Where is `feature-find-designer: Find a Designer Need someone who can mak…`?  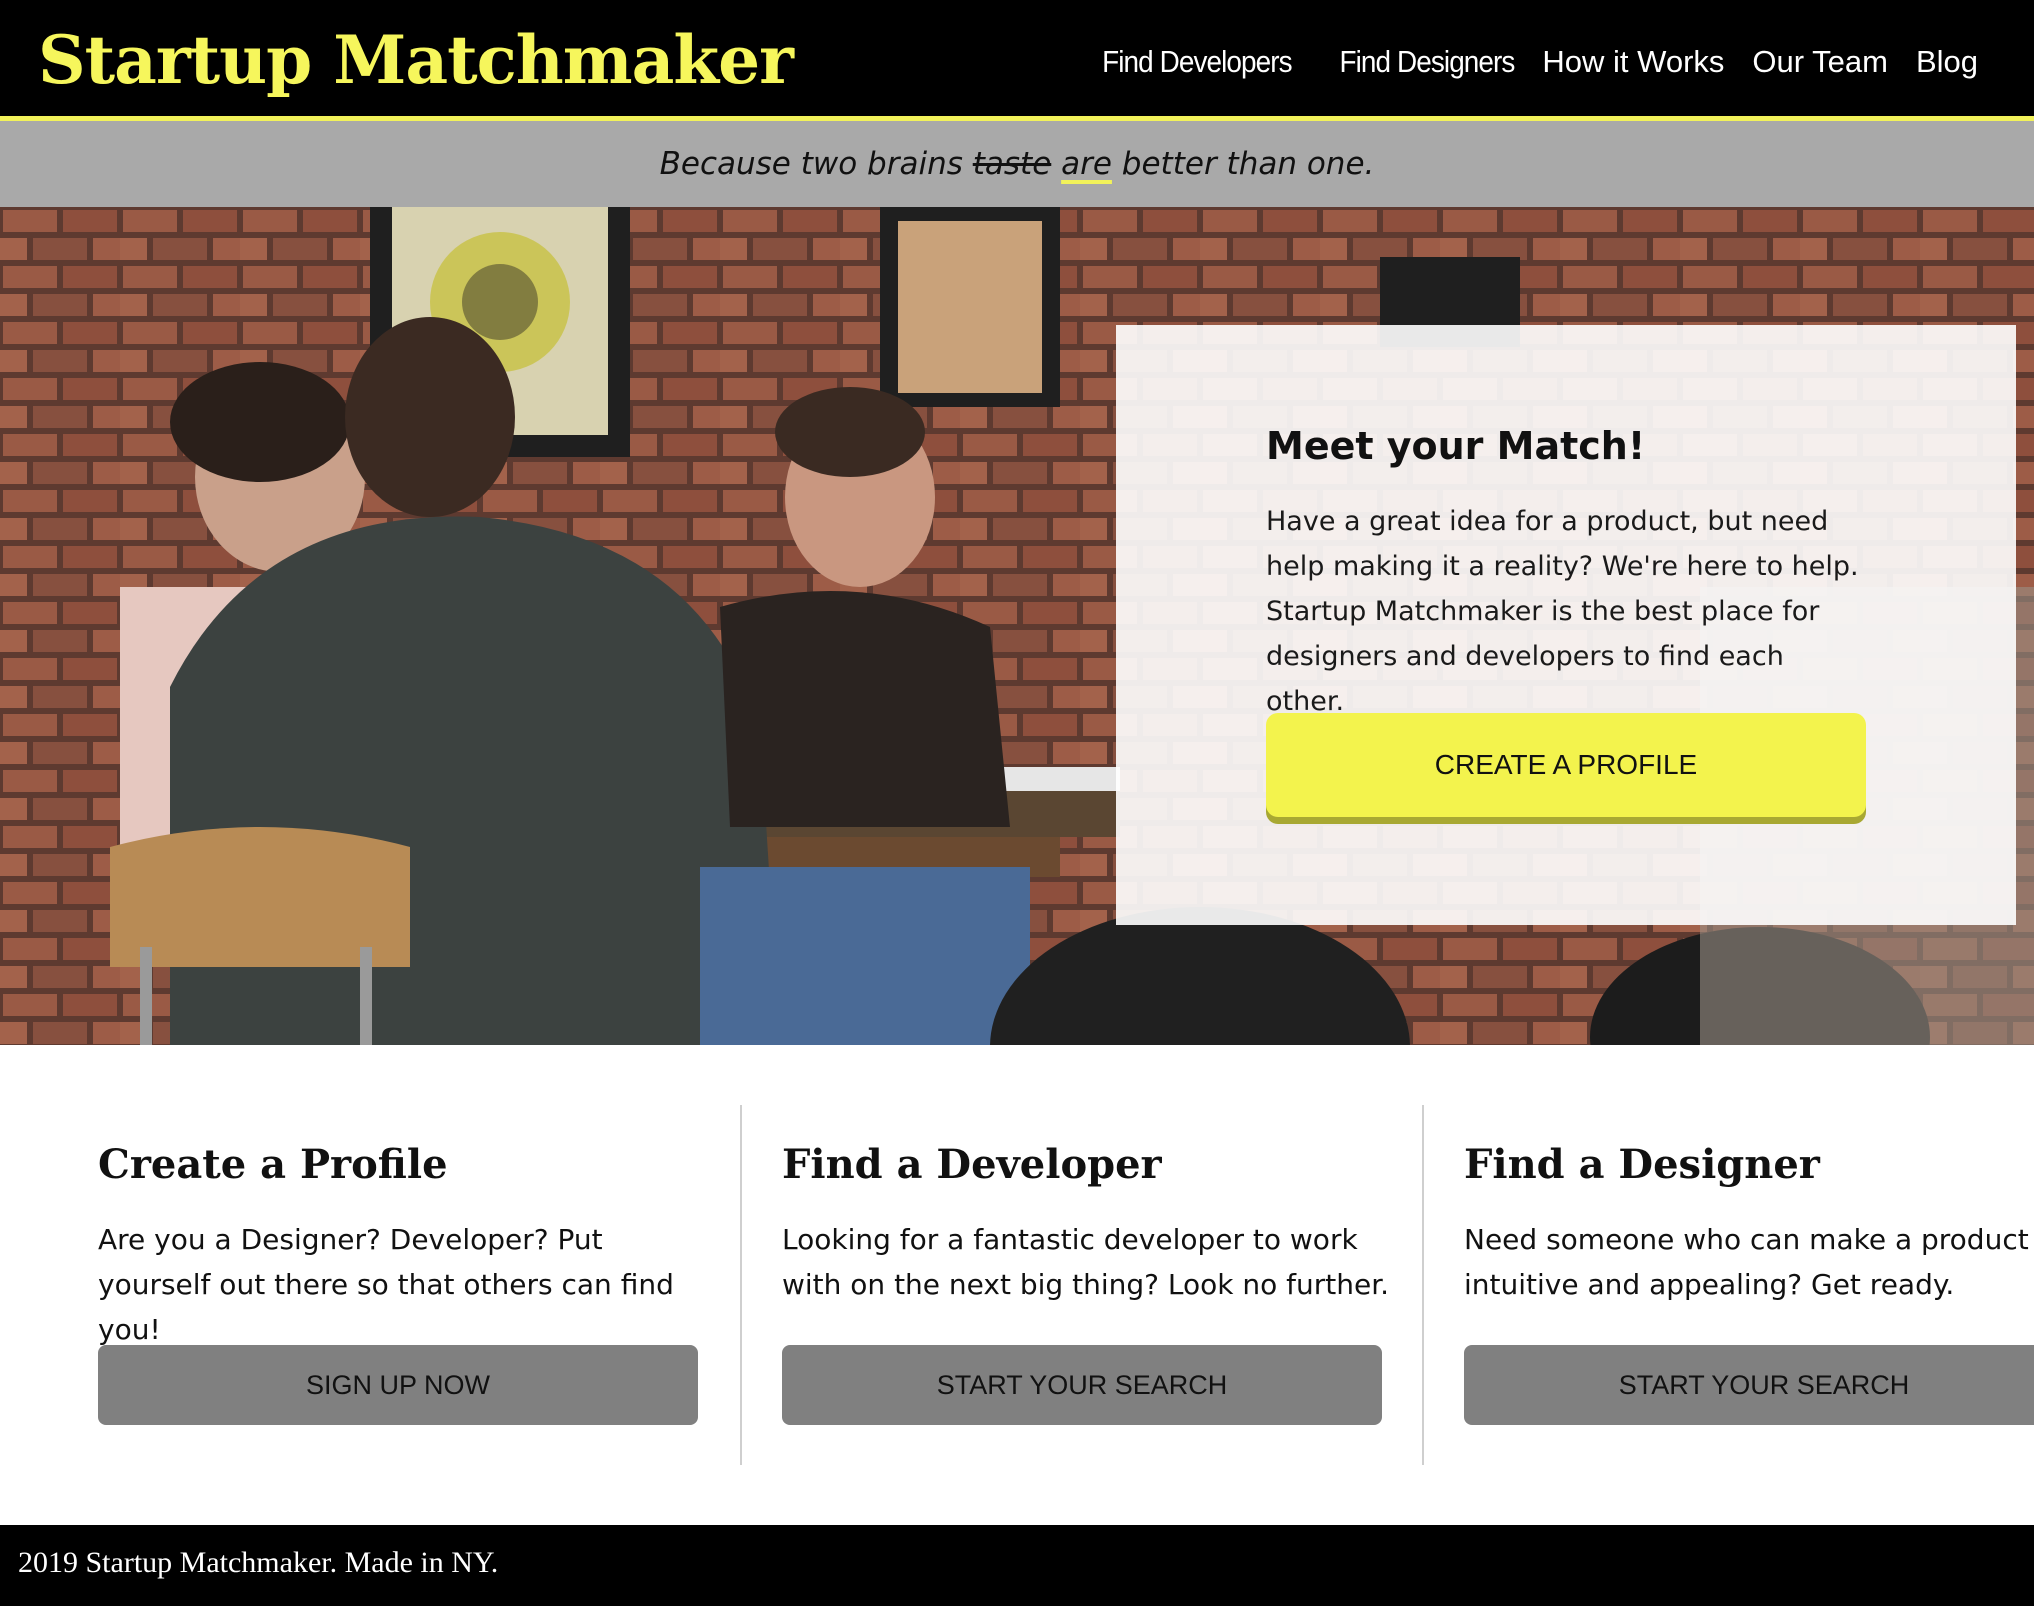
feature-find-designer: Find a Designer Need someone who can mak… is located at coordinates (1728, 1285).